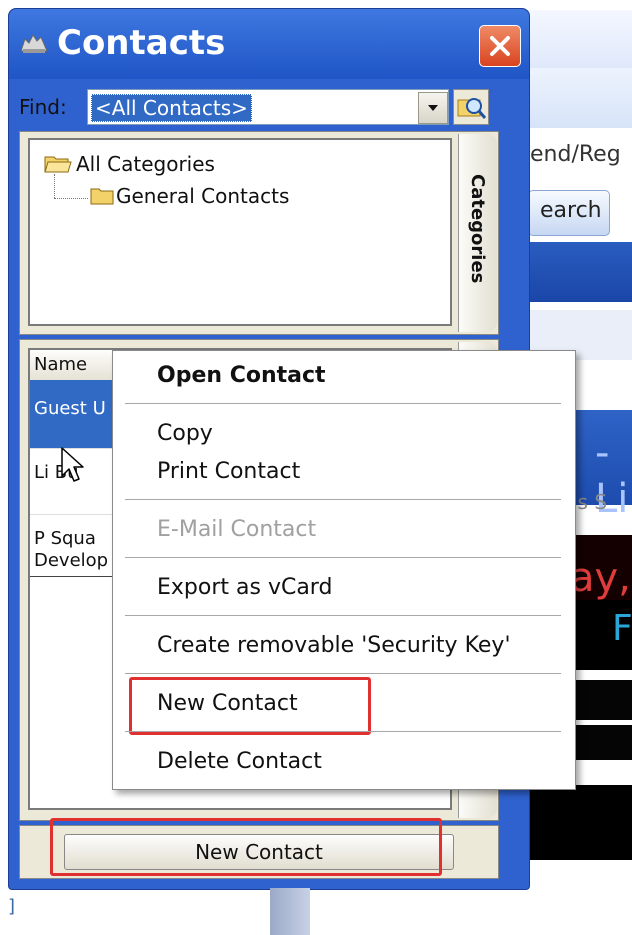 The image size is (632, 935). Describe the element at coordinates (237, 529) in the screenshot. I see `menu-item-email-contact: E-Mail Contact` at that location.